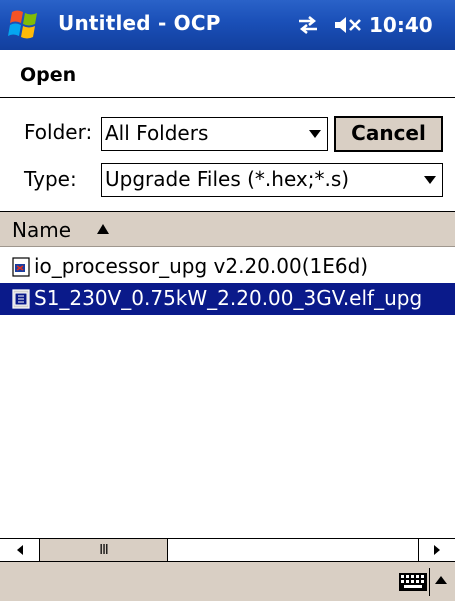 This screenshot has width=455, height=601. I want to click on scrollbar-thumb: III, so click(104, 550).